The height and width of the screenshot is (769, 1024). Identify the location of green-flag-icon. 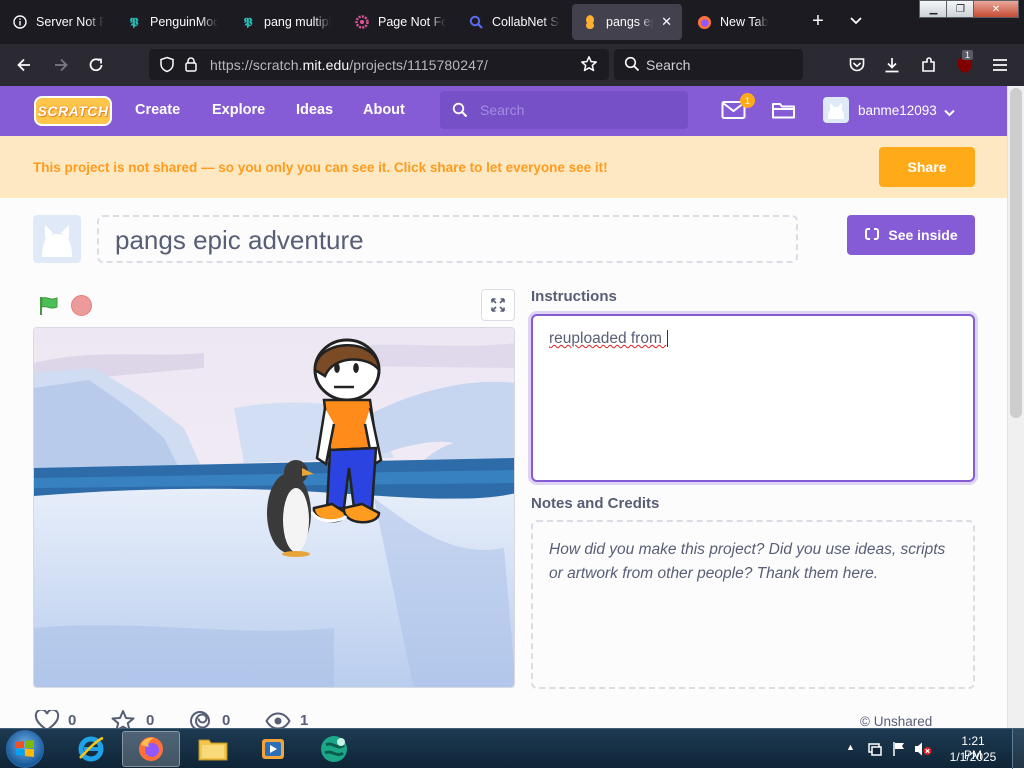
(49, 308).